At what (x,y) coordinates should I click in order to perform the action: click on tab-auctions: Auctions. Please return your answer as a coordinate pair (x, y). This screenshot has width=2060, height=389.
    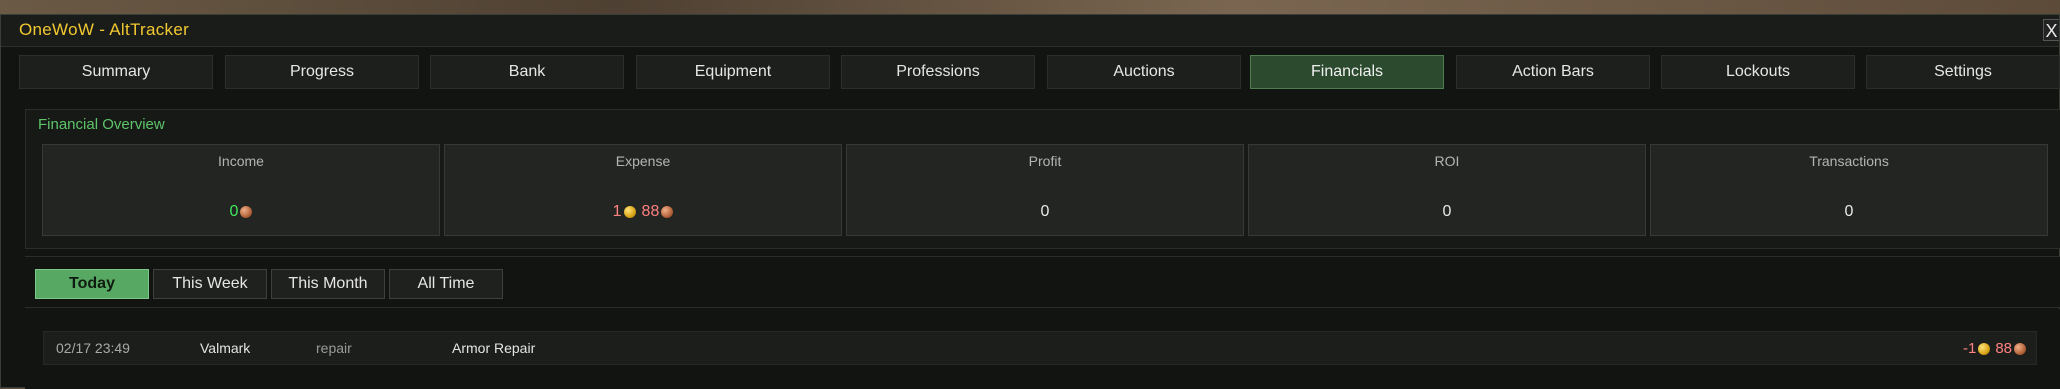
    Looking at the image, I should click on (1144, 72).